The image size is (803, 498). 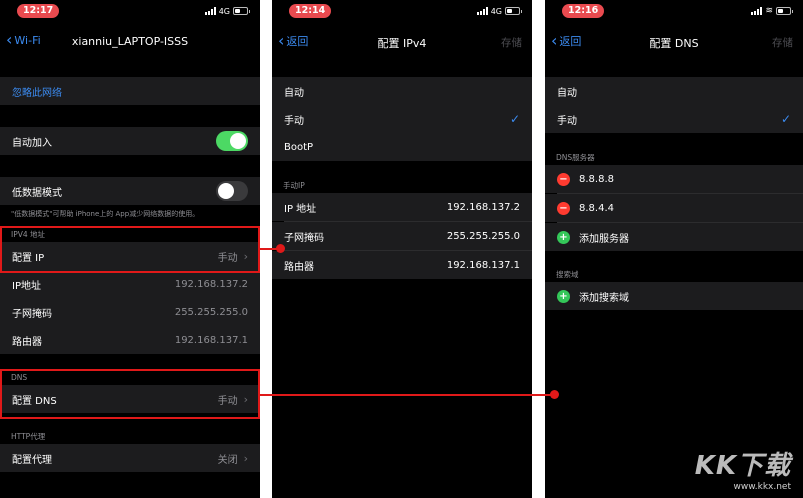 What do you see at coordinates (685, 179) in the screenshot?
I see `dns-server-value: 8.8.8.8` at bounding box center [685, 179].